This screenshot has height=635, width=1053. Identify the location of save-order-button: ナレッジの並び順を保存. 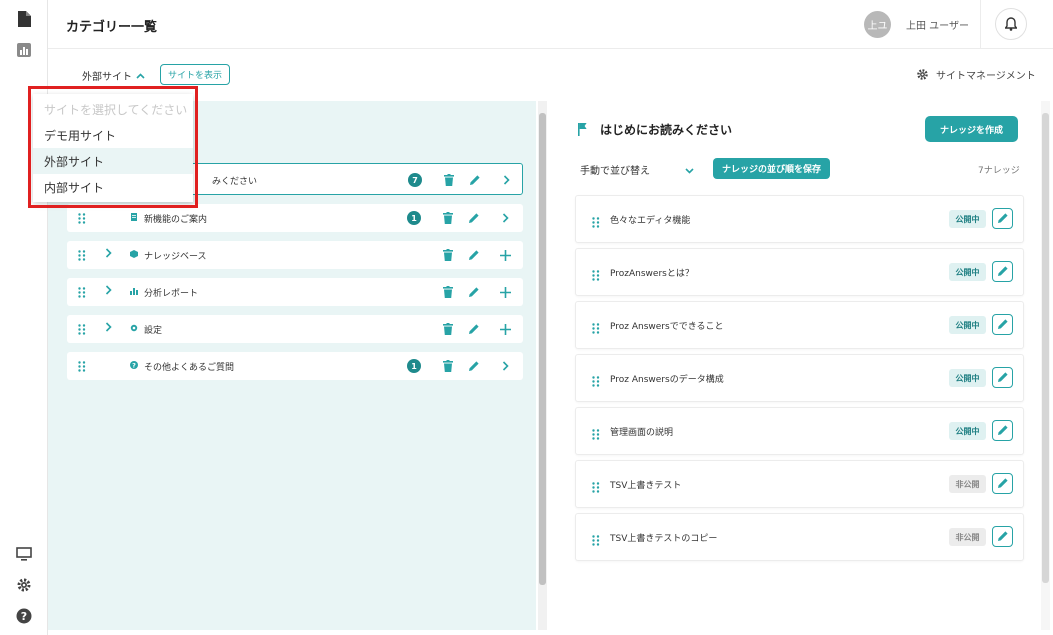
(771, 168).